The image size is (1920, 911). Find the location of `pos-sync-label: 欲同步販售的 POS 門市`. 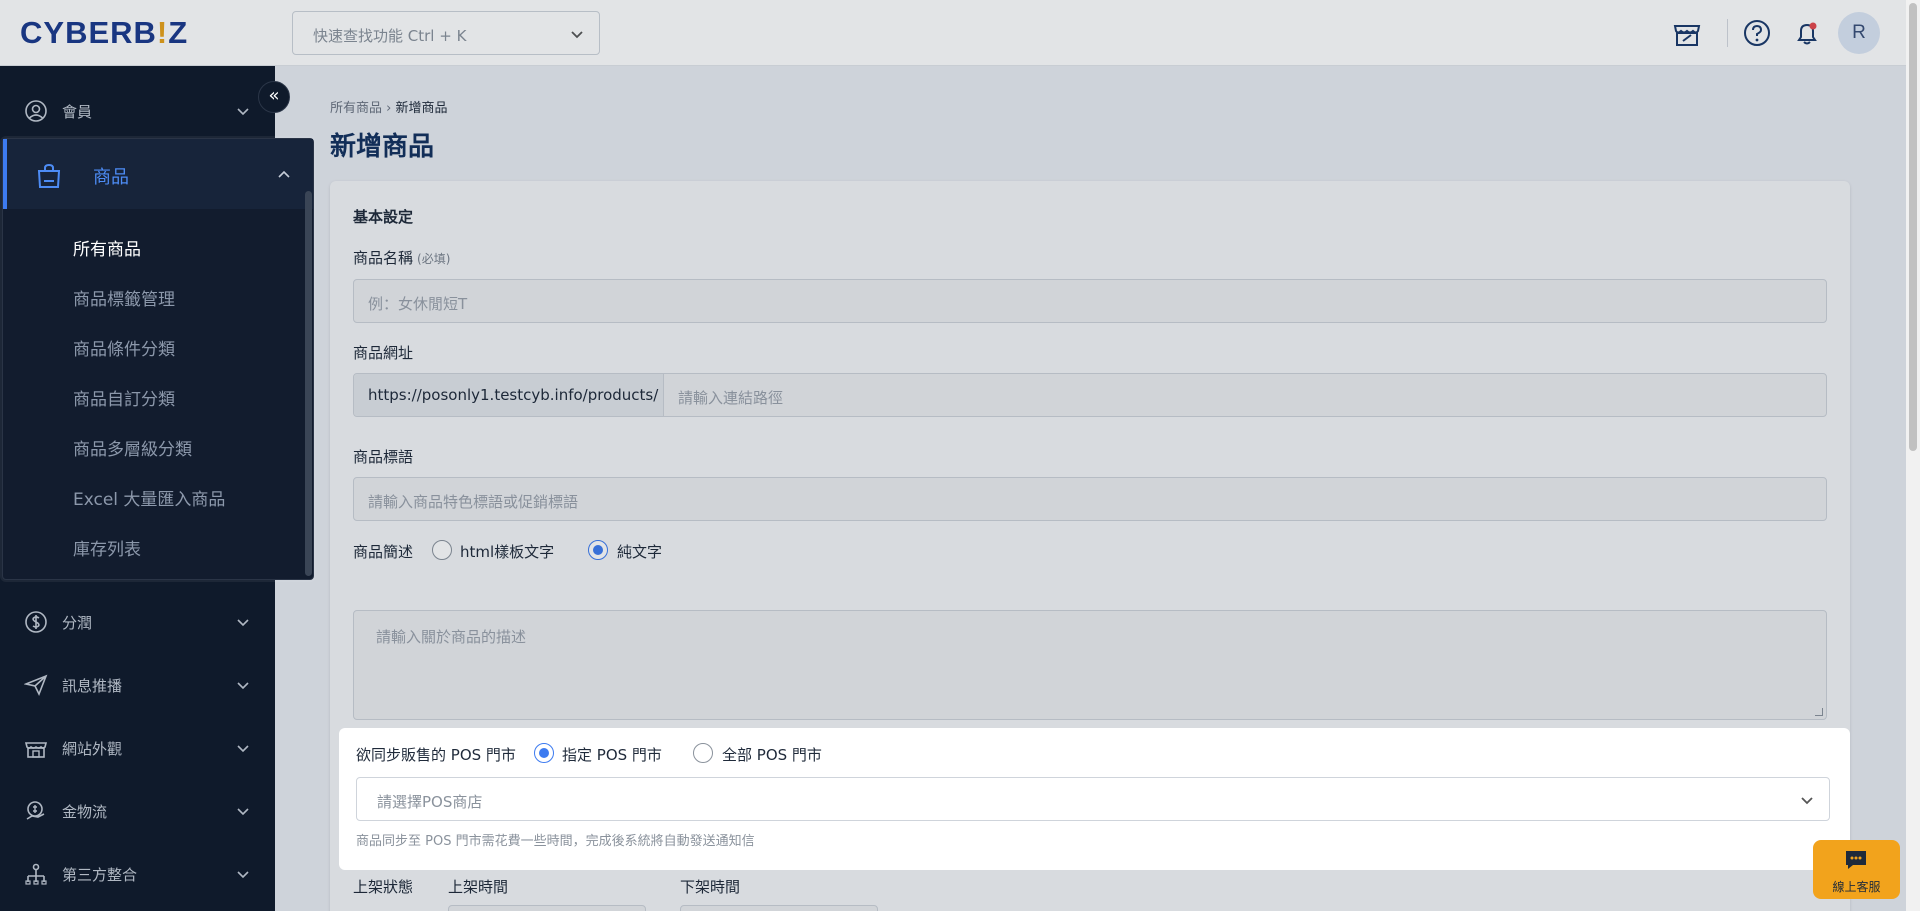

pos-sync-label: 欲同步販售的 POS 門市 is located at coordinates (436, 755).